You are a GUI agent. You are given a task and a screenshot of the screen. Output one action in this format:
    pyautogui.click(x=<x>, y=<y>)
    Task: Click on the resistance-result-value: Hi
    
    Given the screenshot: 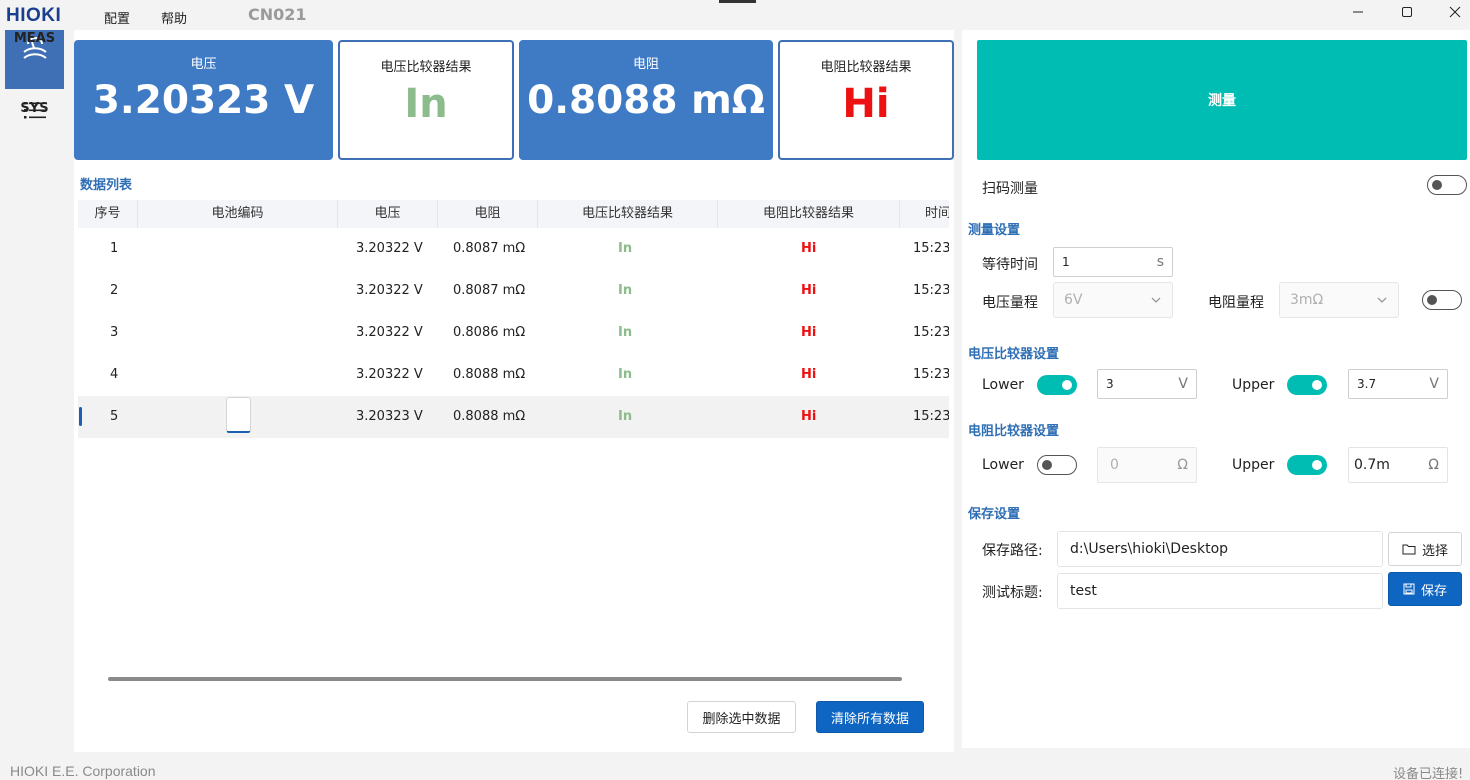 What is the action you would take?
    pyautogui.click(x=866, y=104)
    